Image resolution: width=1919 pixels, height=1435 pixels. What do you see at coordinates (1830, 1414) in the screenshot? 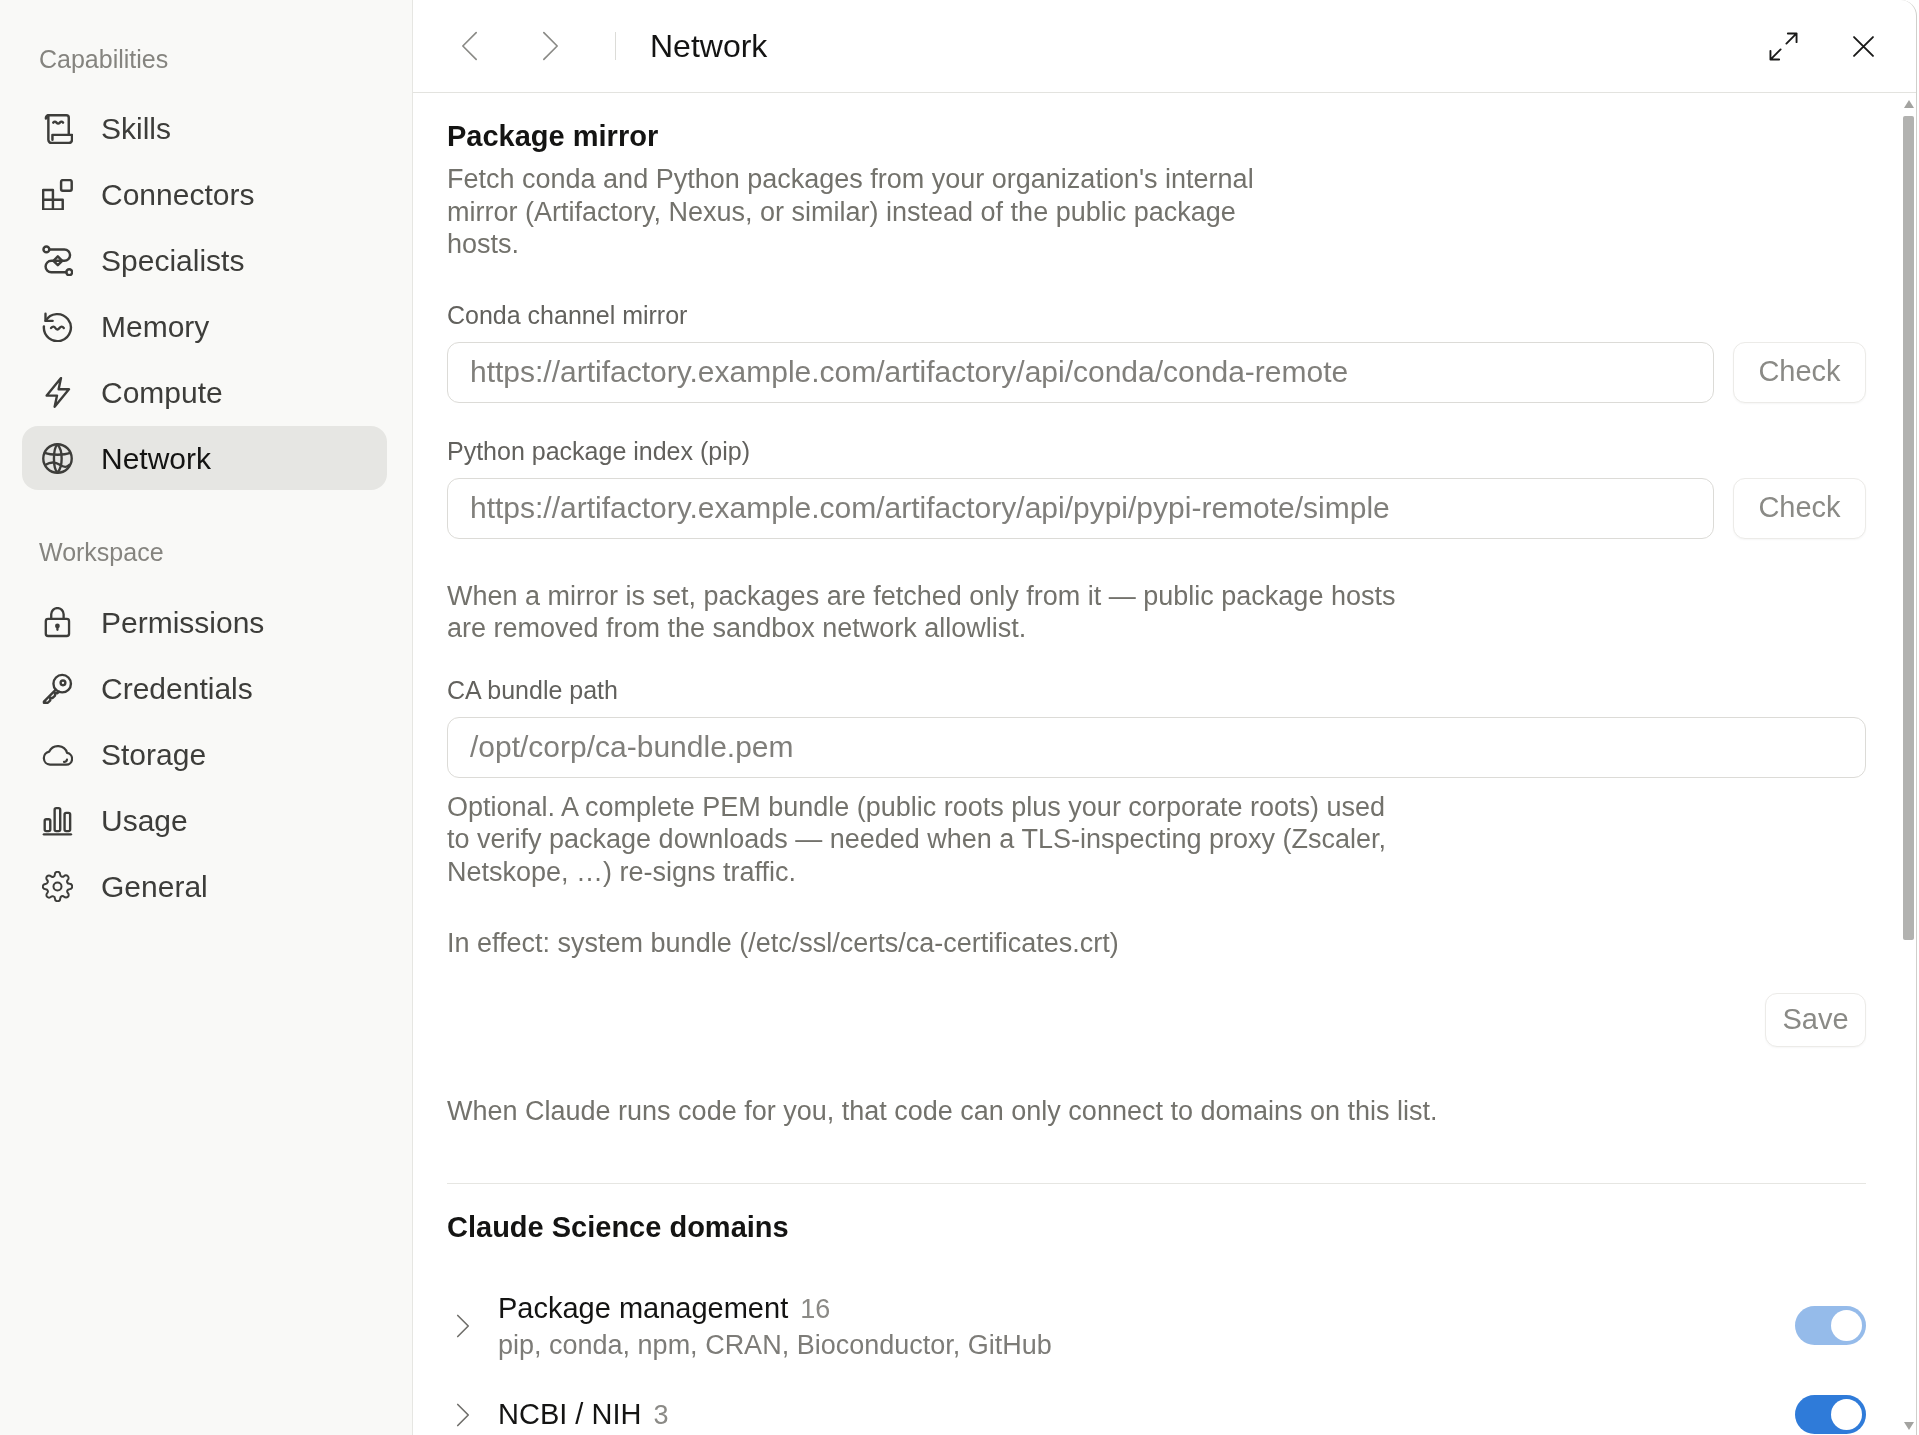
I see `toggle-switch` at bounding box center [1830, 1414].